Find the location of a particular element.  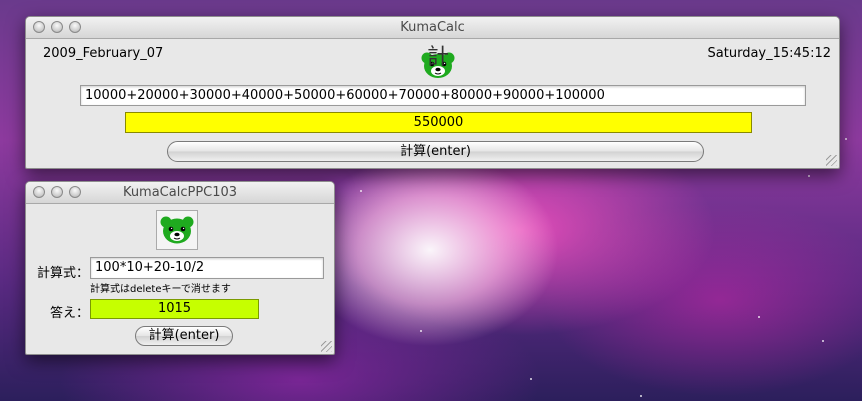

date-label: 2009_February_07 is located at coordinates (103, 53).